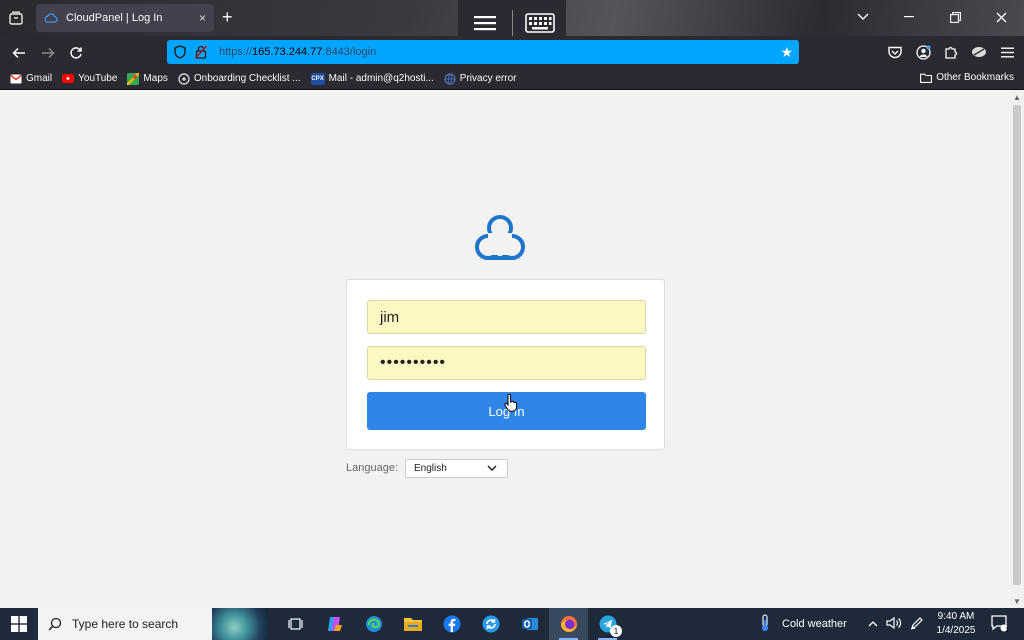 Image resolution: width=1024 pixels, height=640 pixels. I want to click on language-select: English, so click(456, 468).